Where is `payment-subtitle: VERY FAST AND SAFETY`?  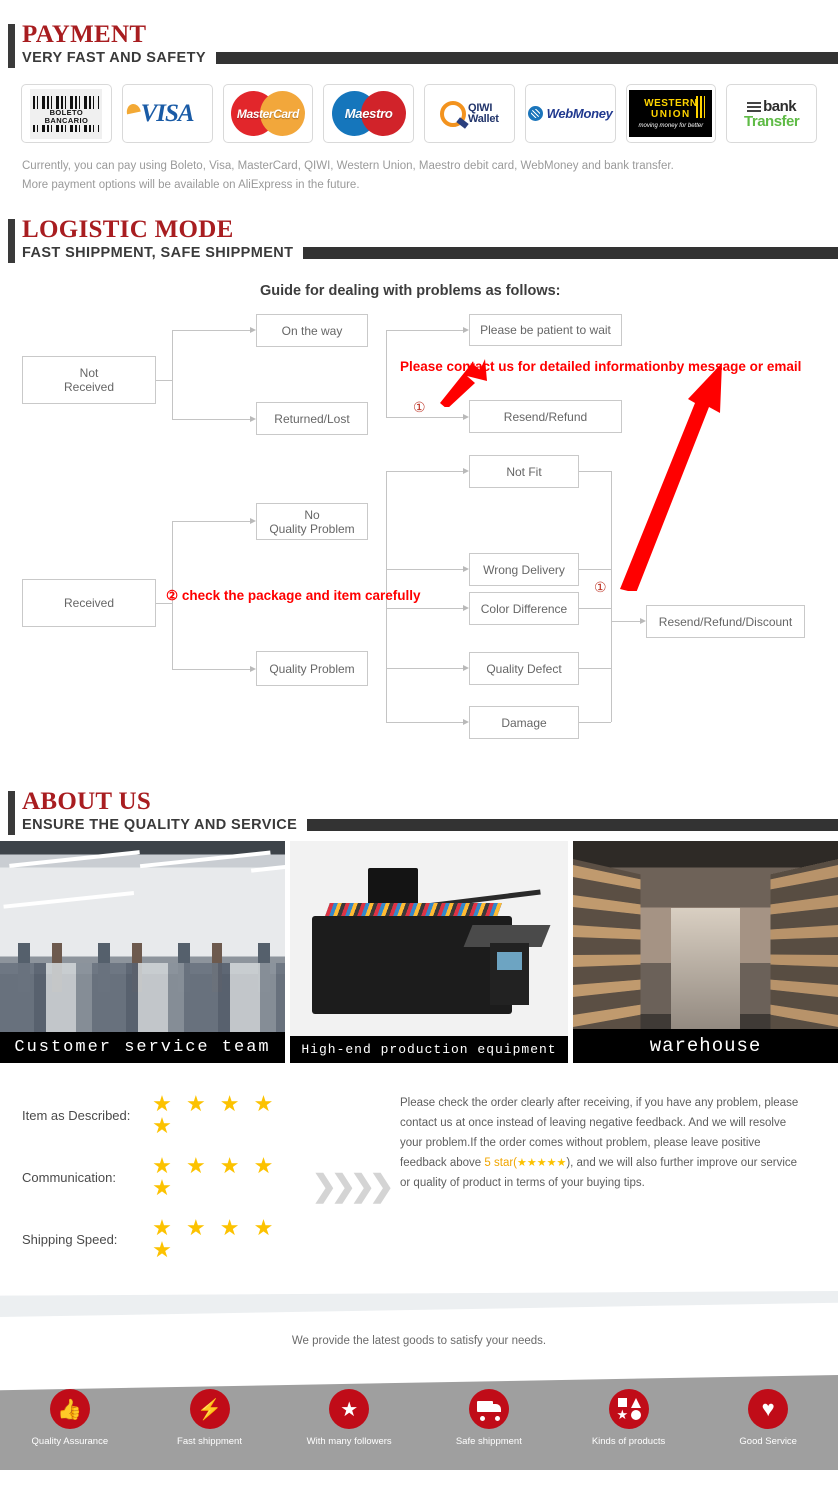 payment-subtitle: VERY FAST AND SAFETY is located at coordinates (114, 58).